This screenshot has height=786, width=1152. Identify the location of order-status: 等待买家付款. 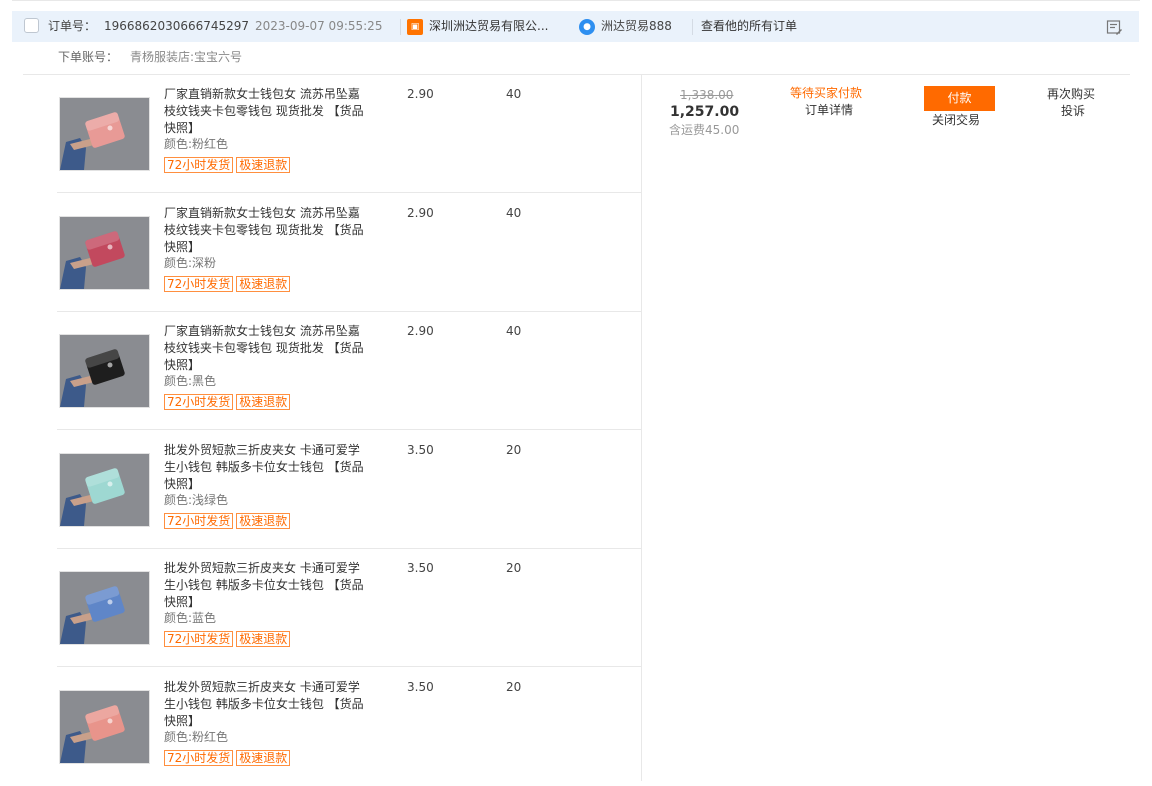
(826, 93).